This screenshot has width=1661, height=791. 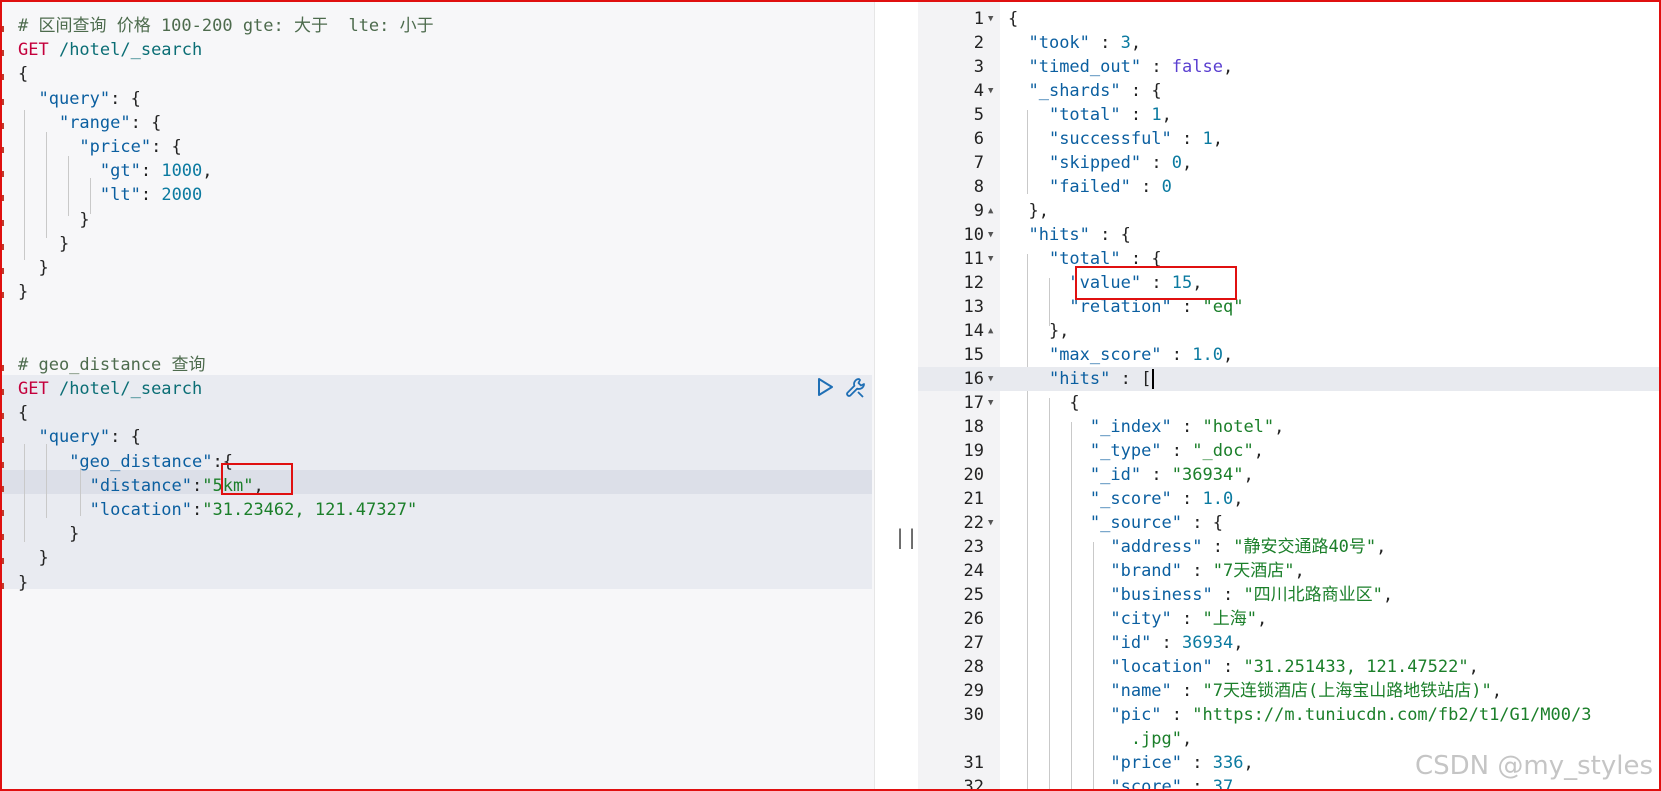 I want to click on line-number: 22, so click(x=973, y=523).